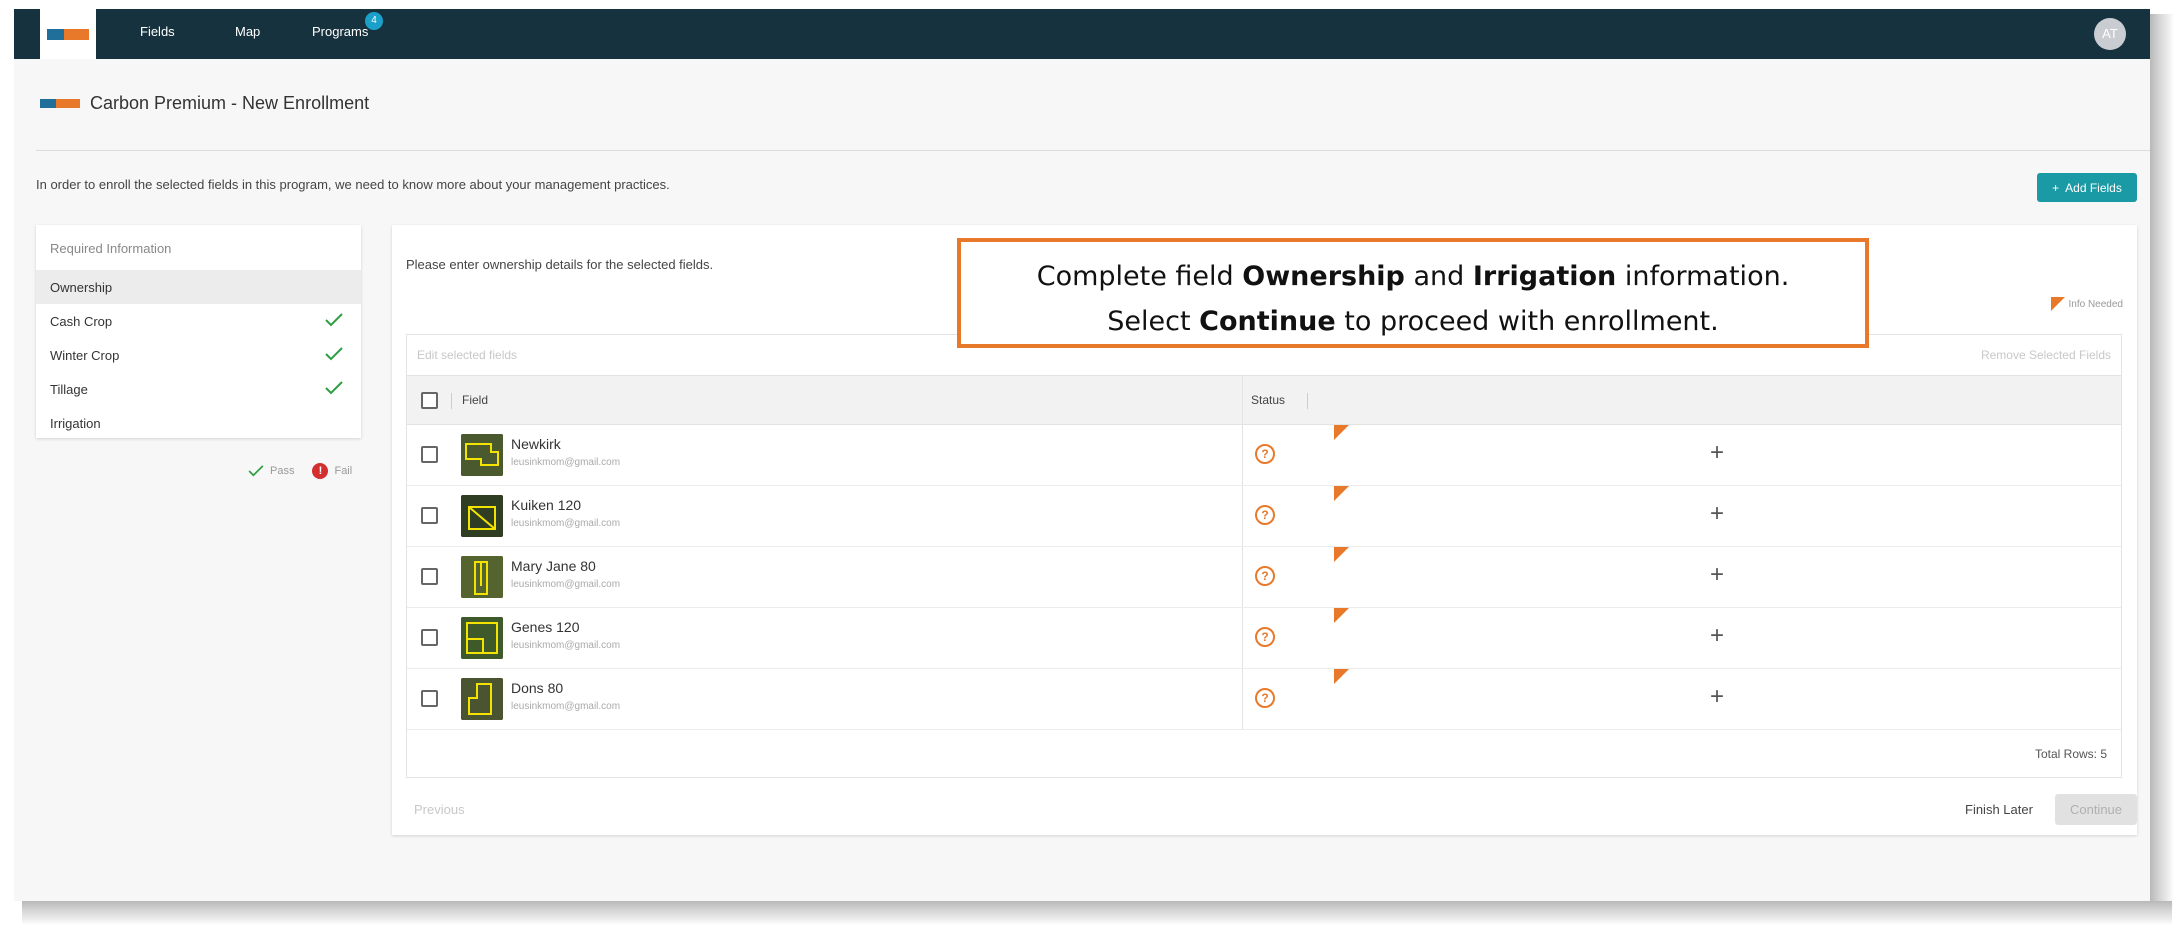 Image resolution: width=2181 pixels, height=937 pixels. I want to click on add-fields-button: + Add Fields, so click(2087, 187).